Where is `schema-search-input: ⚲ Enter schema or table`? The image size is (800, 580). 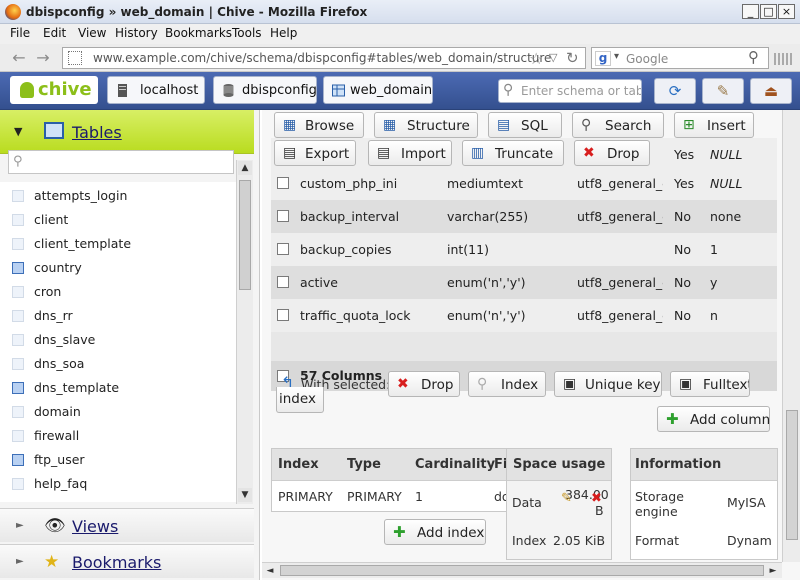 schema-search-input: ⚲ Enter schema or table is located at coordinates (570, 91).